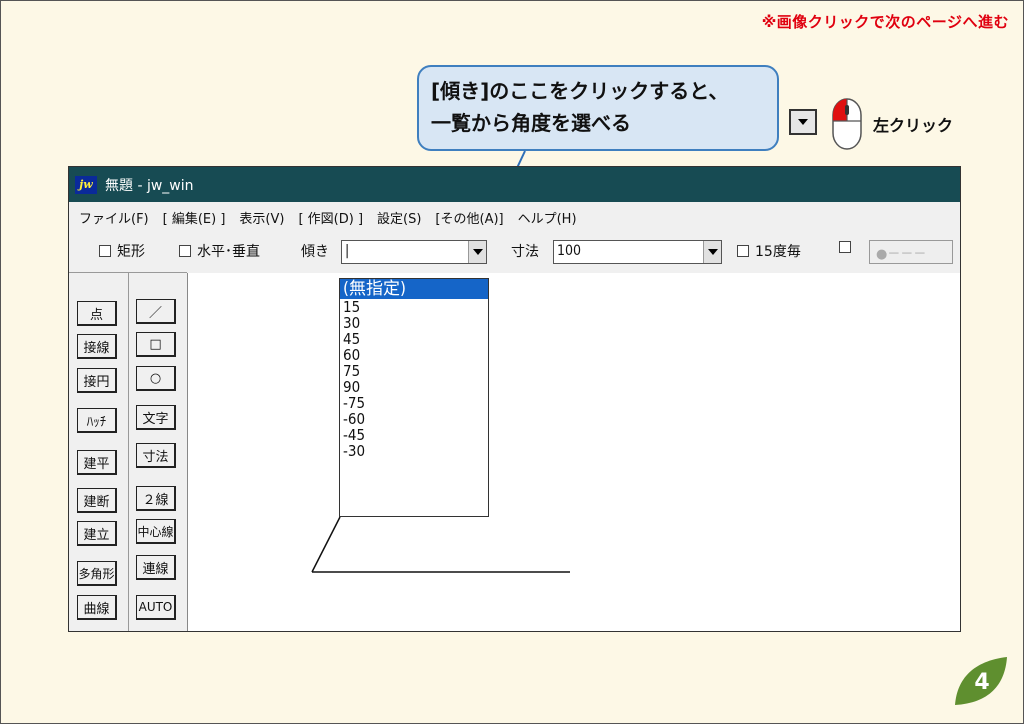 The height and width of the screenshot is (725, 1024). Describe the element at coordinates (97, 573) in the screenshot. I see `tool-polygon: 多角形` at that location.